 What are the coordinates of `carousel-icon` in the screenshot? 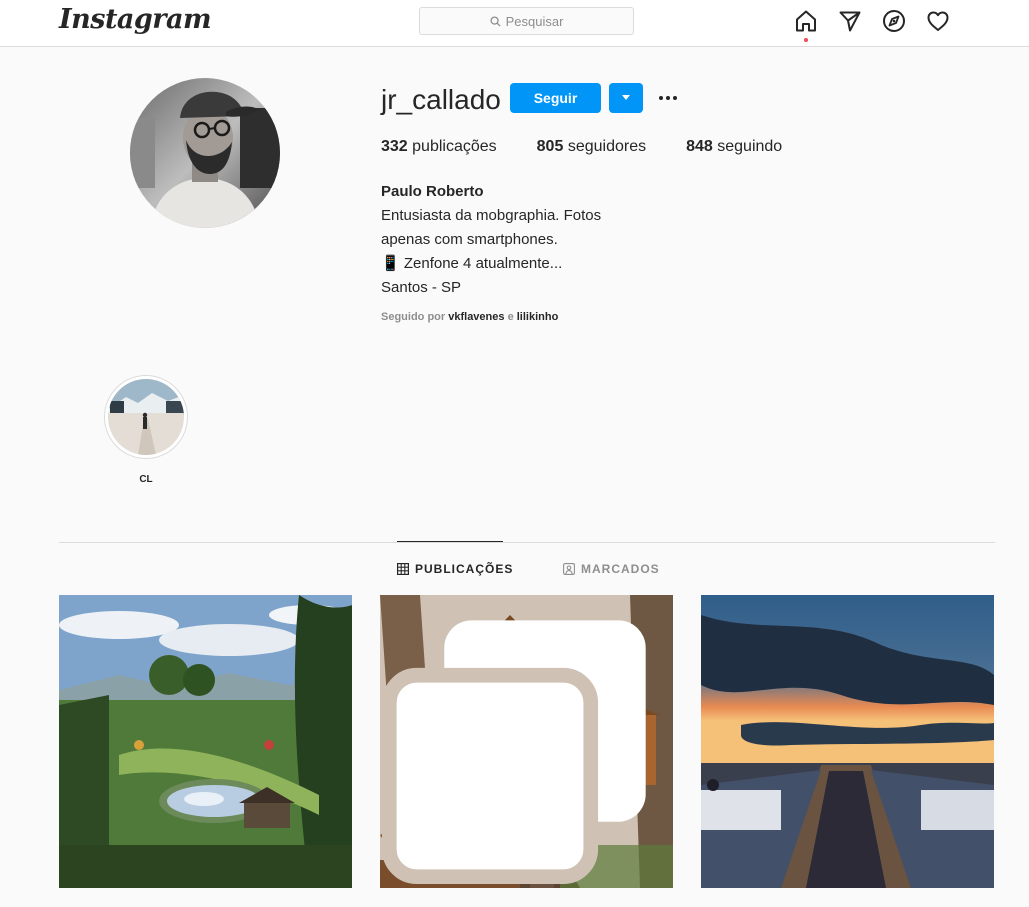 It's located at (513, 752).